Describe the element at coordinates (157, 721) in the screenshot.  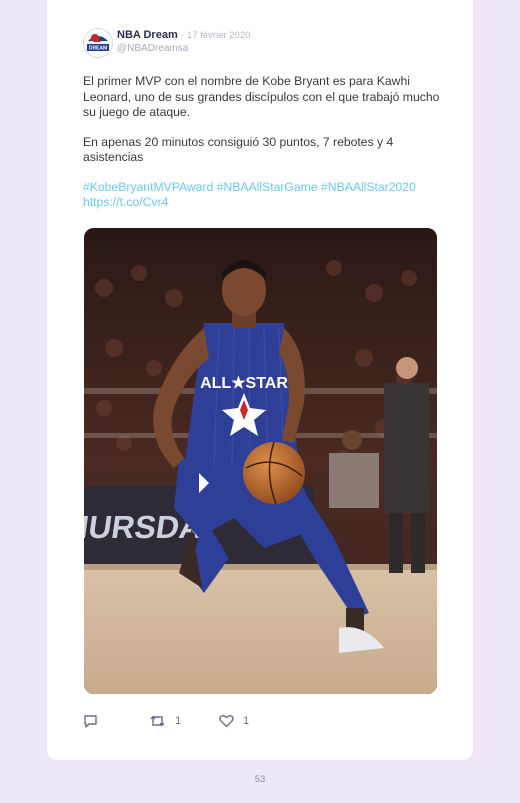
I see `retweet-icon` at that location.